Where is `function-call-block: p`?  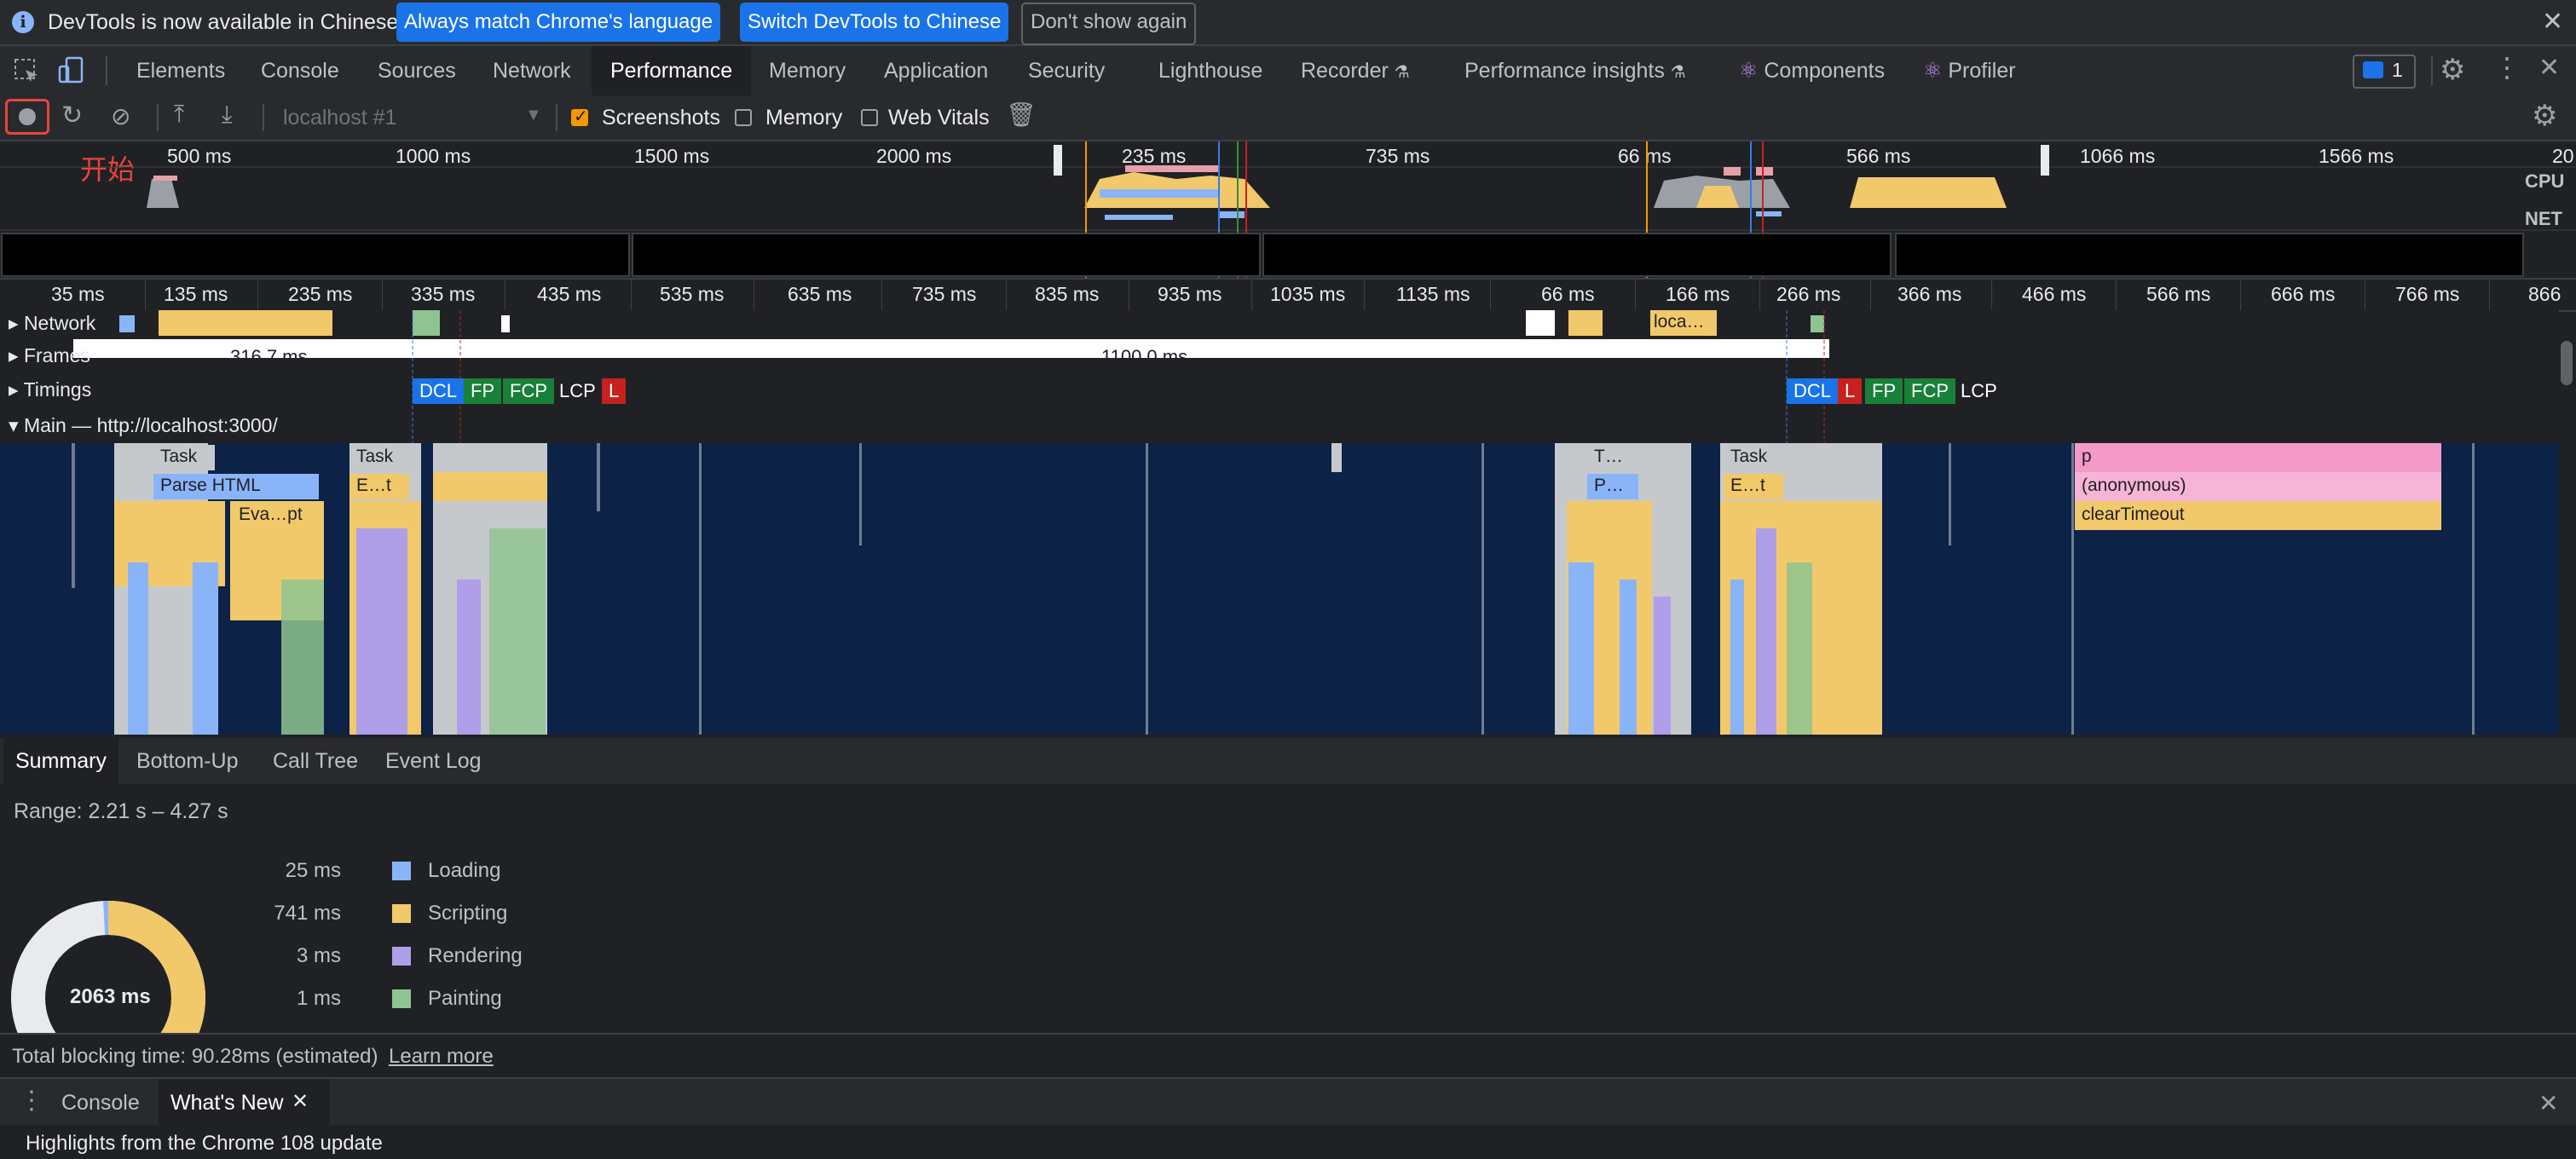
function-call-block: p is located at coordinates (2104, 457).